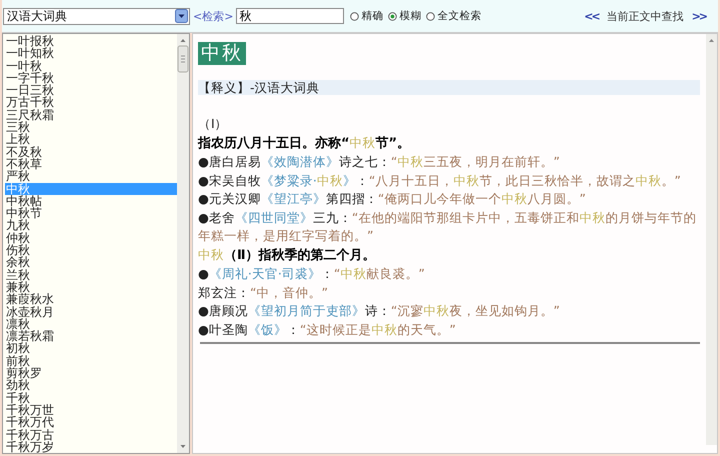 The width and height of the screenshot is (720, 456). I want to click on word-list-item: 中秋节, so click(91, 213).